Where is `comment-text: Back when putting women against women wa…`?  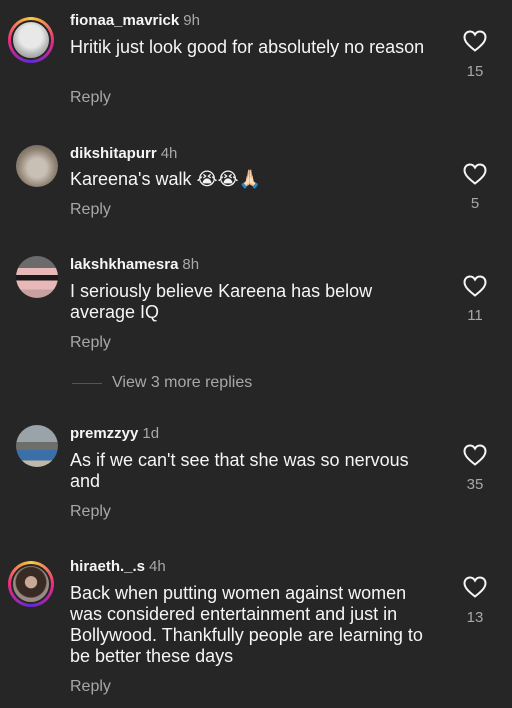
comment-text: Back when putting women against women wa… is located at coordinates (246, 624).